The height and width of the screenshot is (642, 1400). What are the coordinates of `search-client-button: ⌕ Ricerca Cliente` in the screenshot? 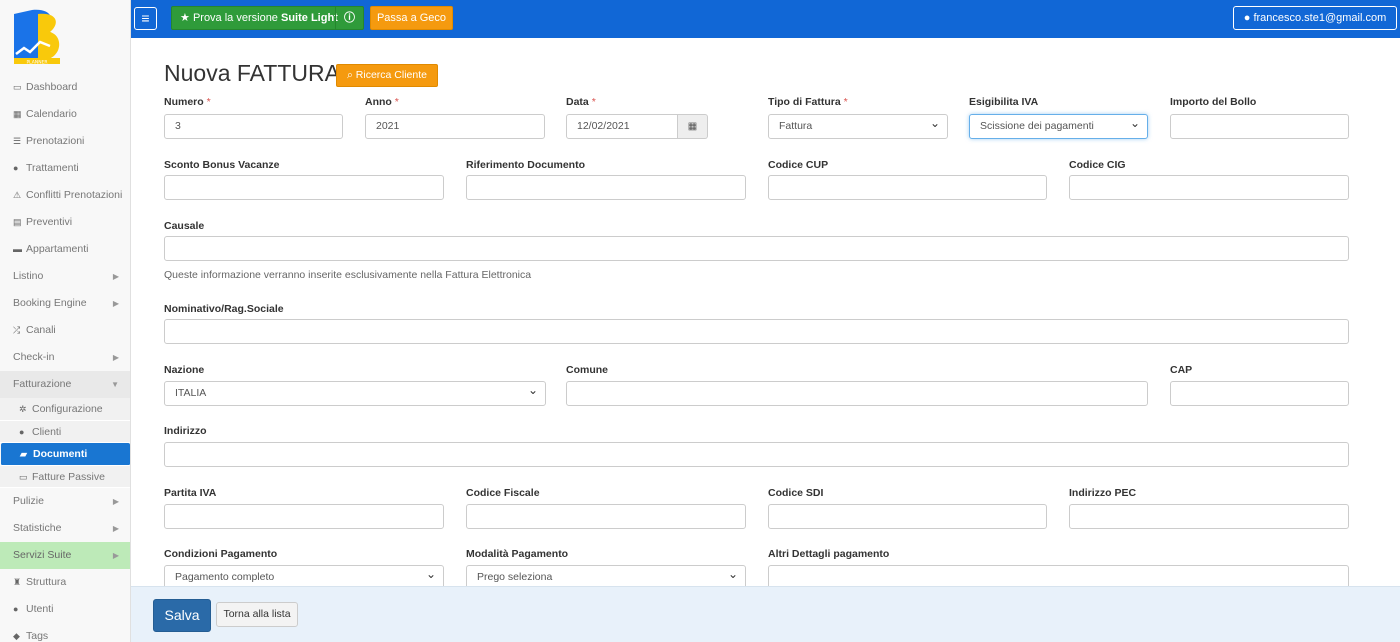 It's located at (387, 75).